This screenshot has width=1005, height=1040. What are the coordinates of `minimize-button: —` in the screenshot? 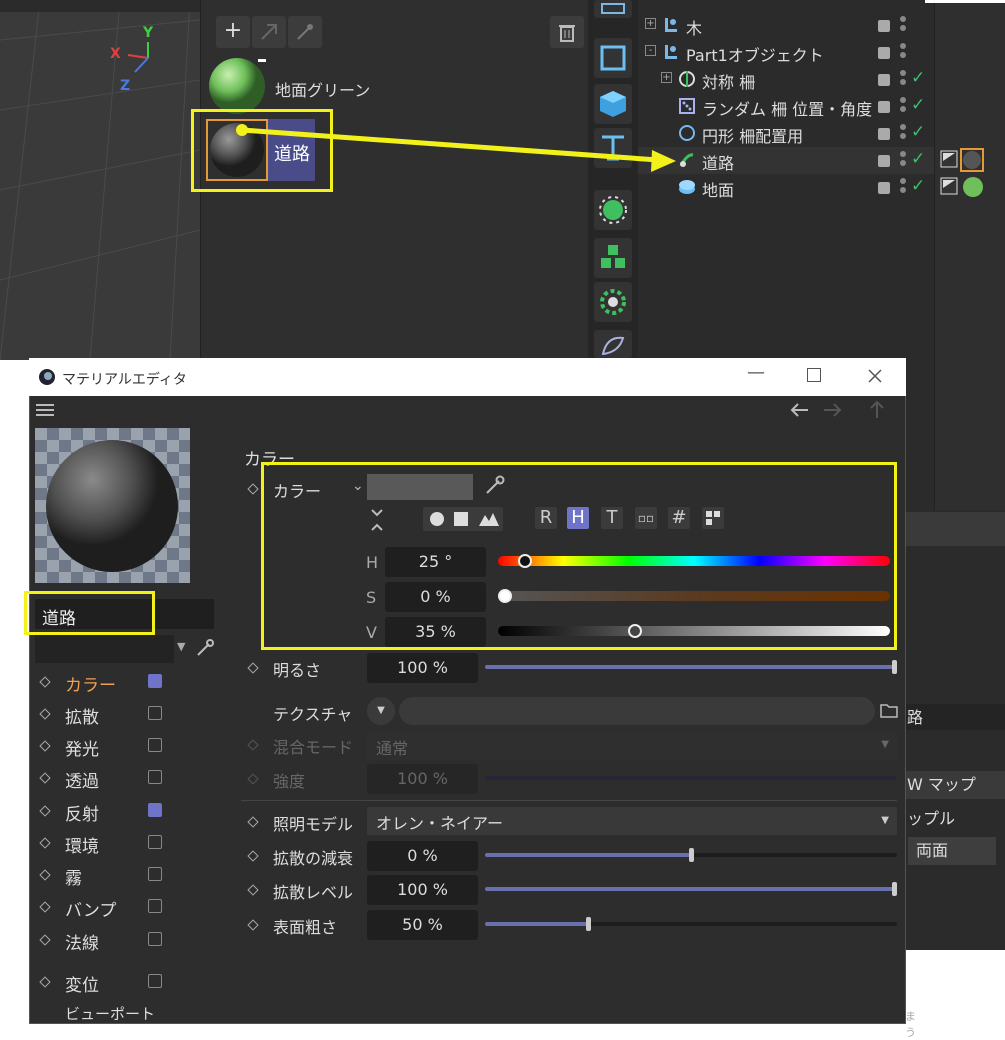 It's located at (756, 372).